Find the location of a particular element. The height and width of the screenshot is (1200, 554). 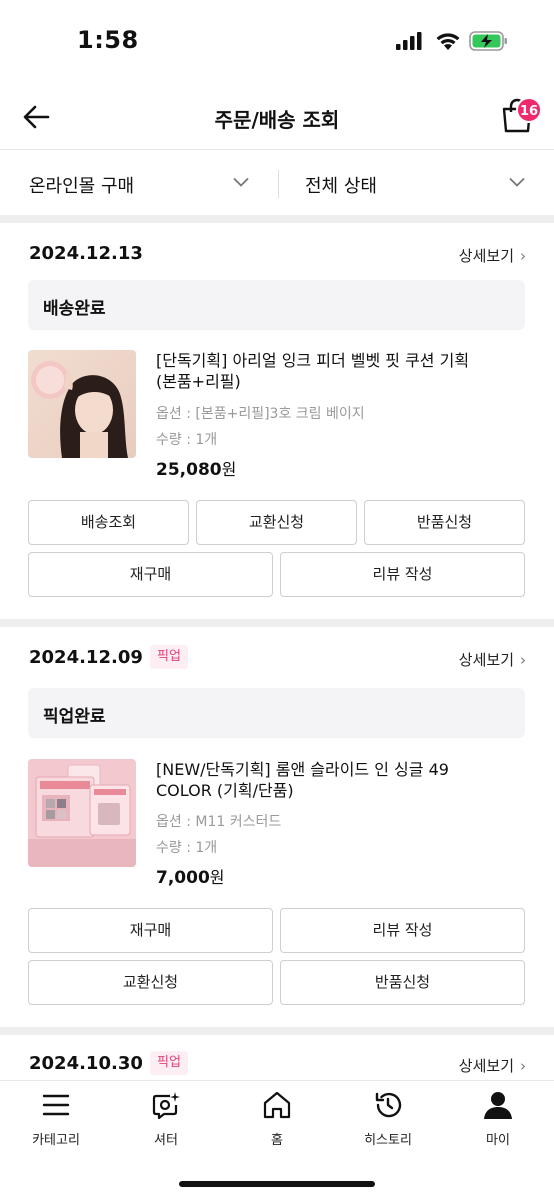

product-option: 옵션 : [본품+리필]3호 크림 베이지 is located at coordinates (260, 414).